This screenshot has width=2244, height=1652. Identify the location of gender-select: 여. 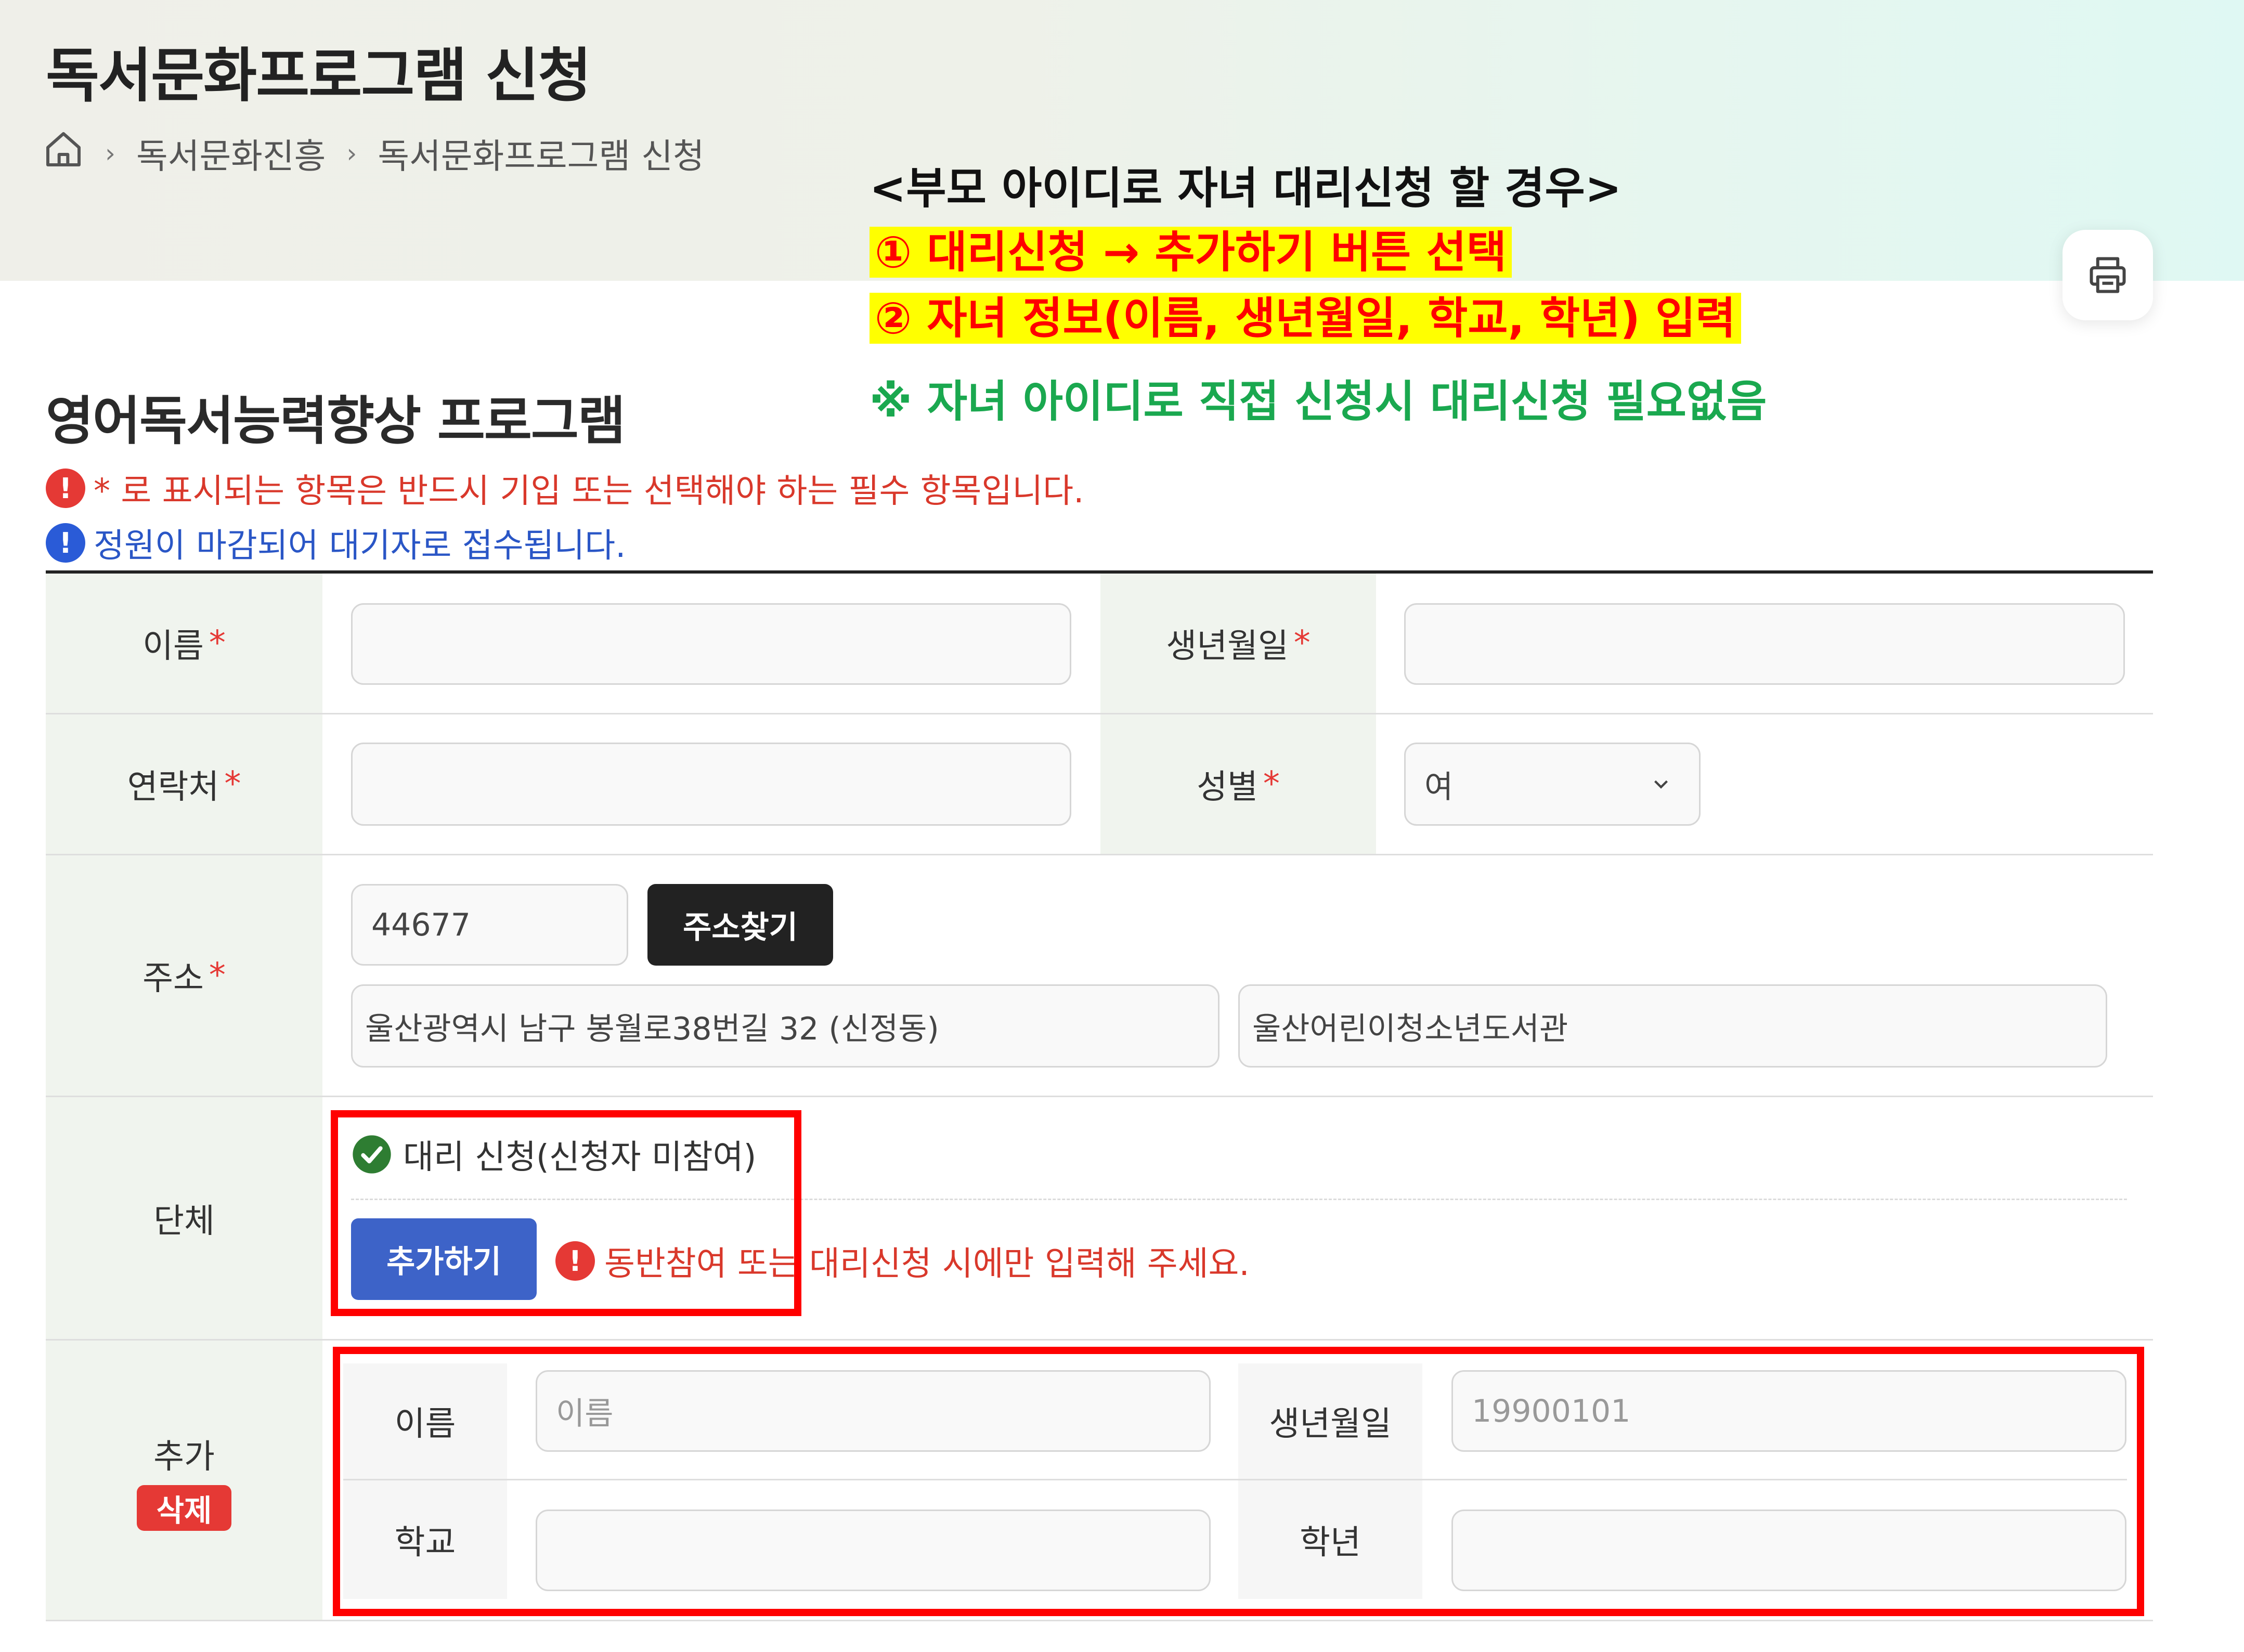
(1552, 784).